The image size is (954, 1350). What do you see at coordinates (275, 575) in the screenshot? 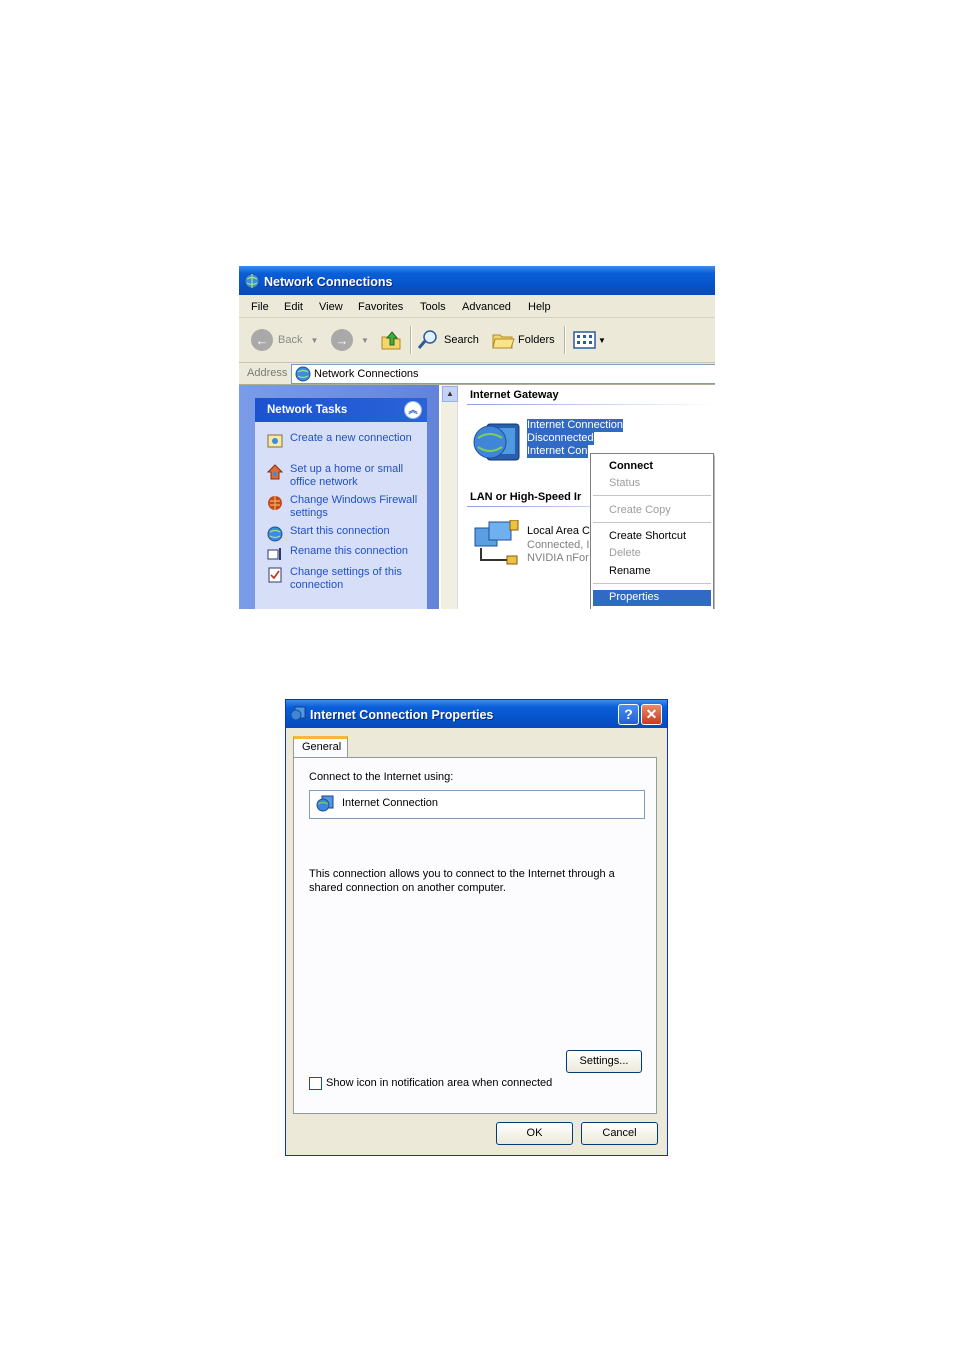
I see `settings-icon` at bounding box center [275, 575].